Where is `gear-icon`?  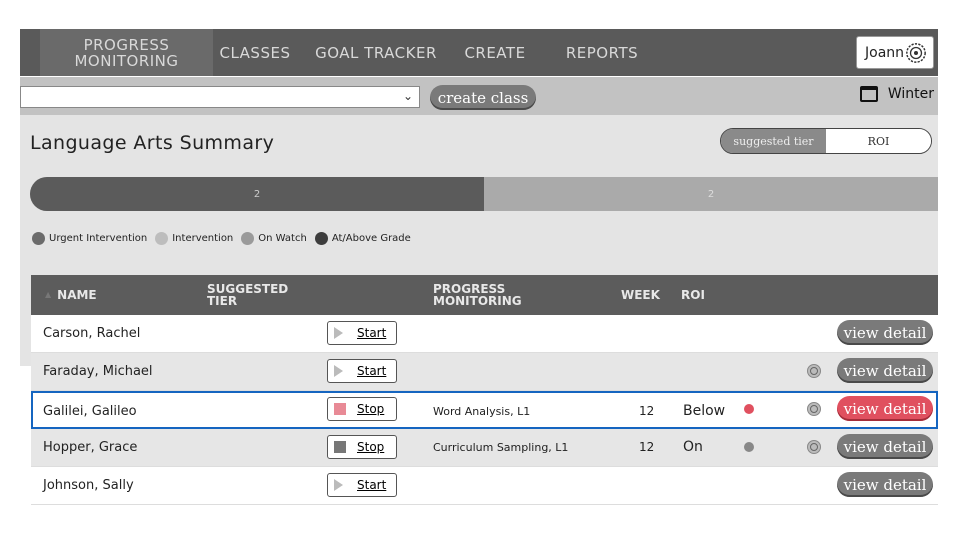 gear-icon is located at coordinates (916, 53).